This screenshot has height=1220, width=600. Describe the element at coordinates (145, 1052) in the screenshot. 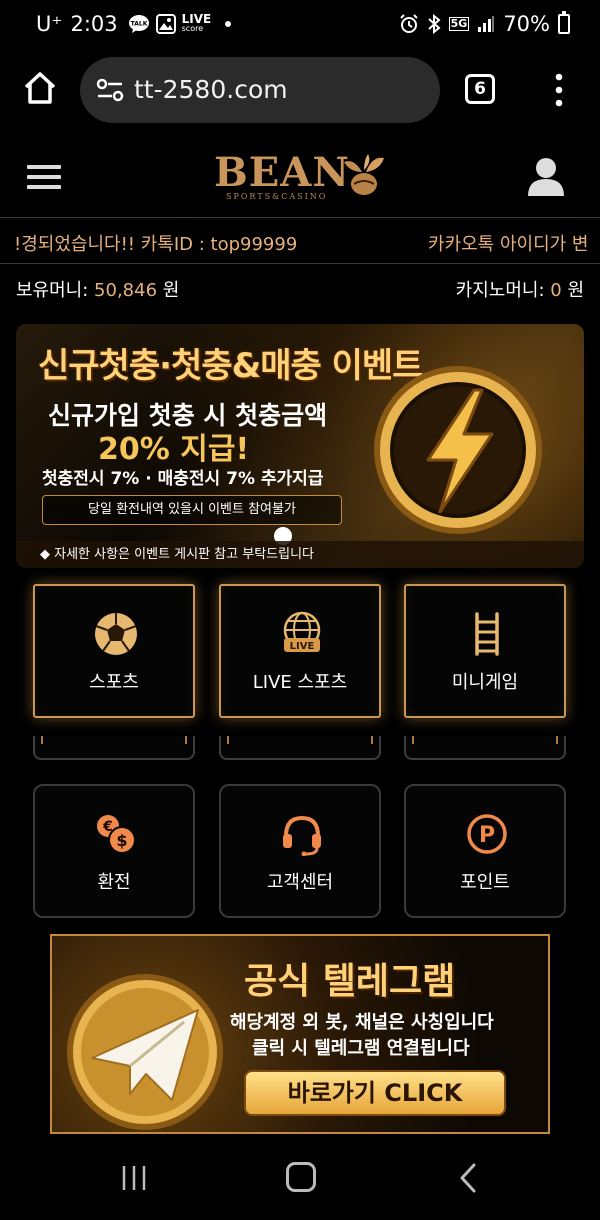

I see `telegram-coin-icon` at that location.